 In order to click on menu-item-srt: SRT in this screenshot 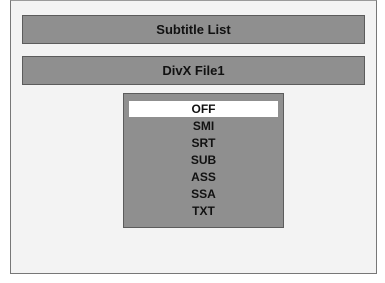, I will do `click(203, 143)`.